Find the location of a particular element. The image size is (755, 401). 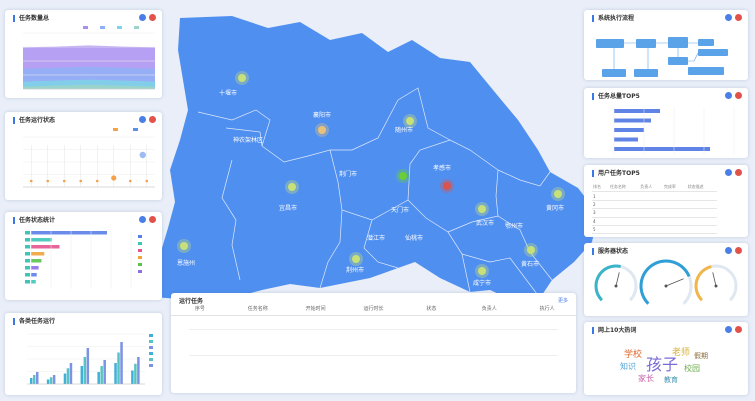

wordcloud-word: 家长 is located at coordinates (646, 378).